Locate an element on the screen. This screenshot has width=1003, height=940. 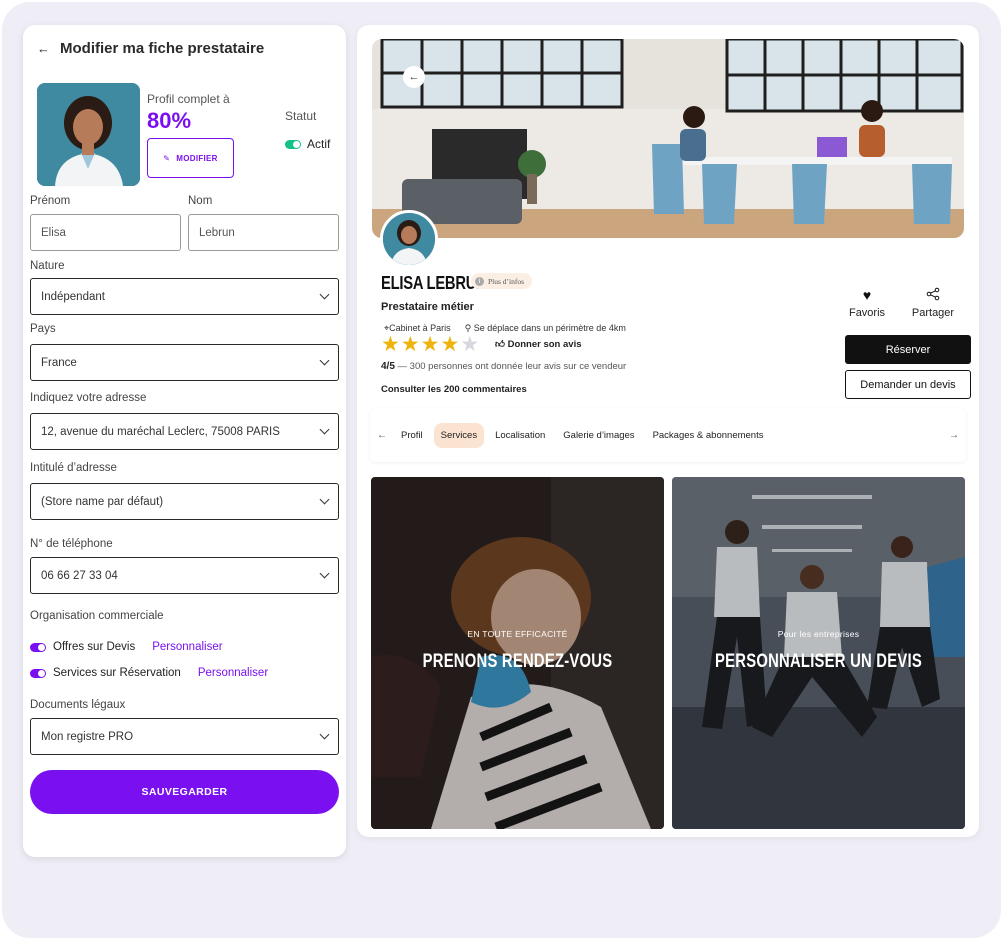
pencil-icon: ✎ is located at coordinates (167, 158).